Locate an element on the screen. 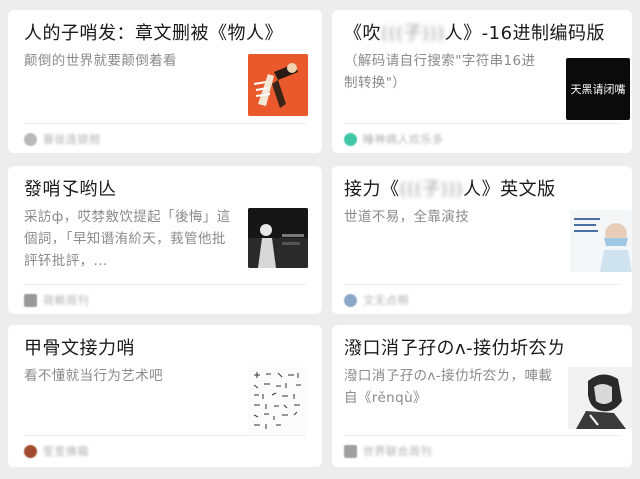  source-name: 暴徒连锁频 is located at coordinates (72, 139).